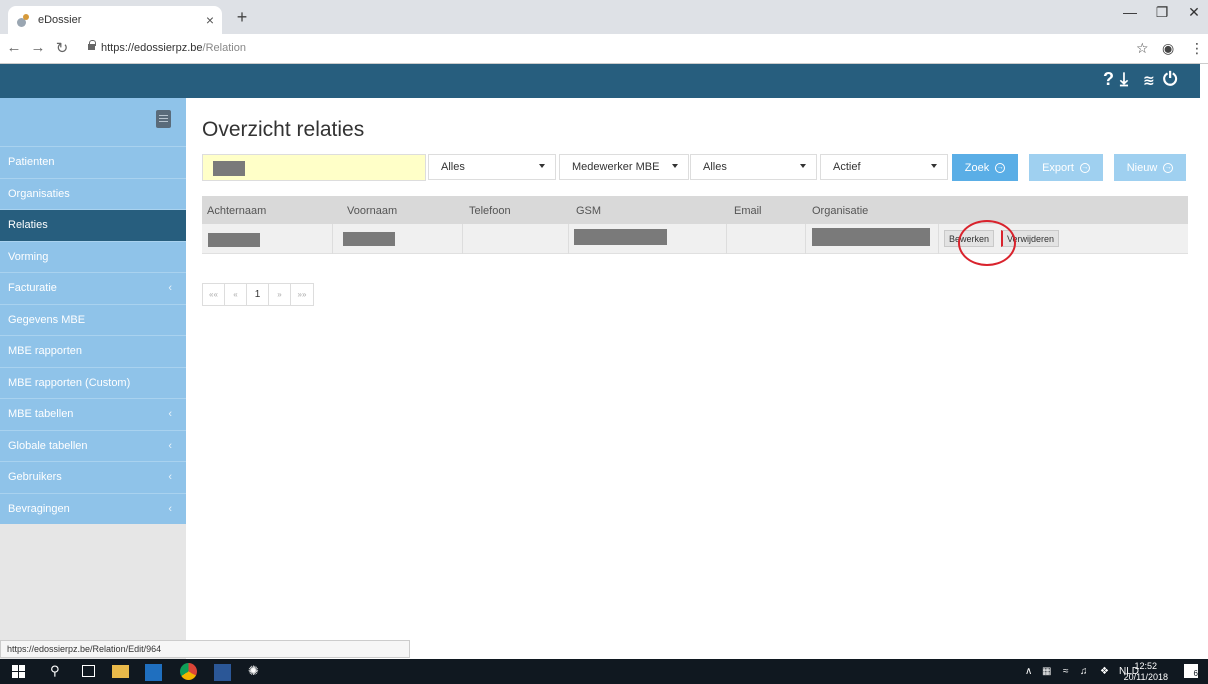  I want to click on status-filter-value: Actief, so click(847, 167).